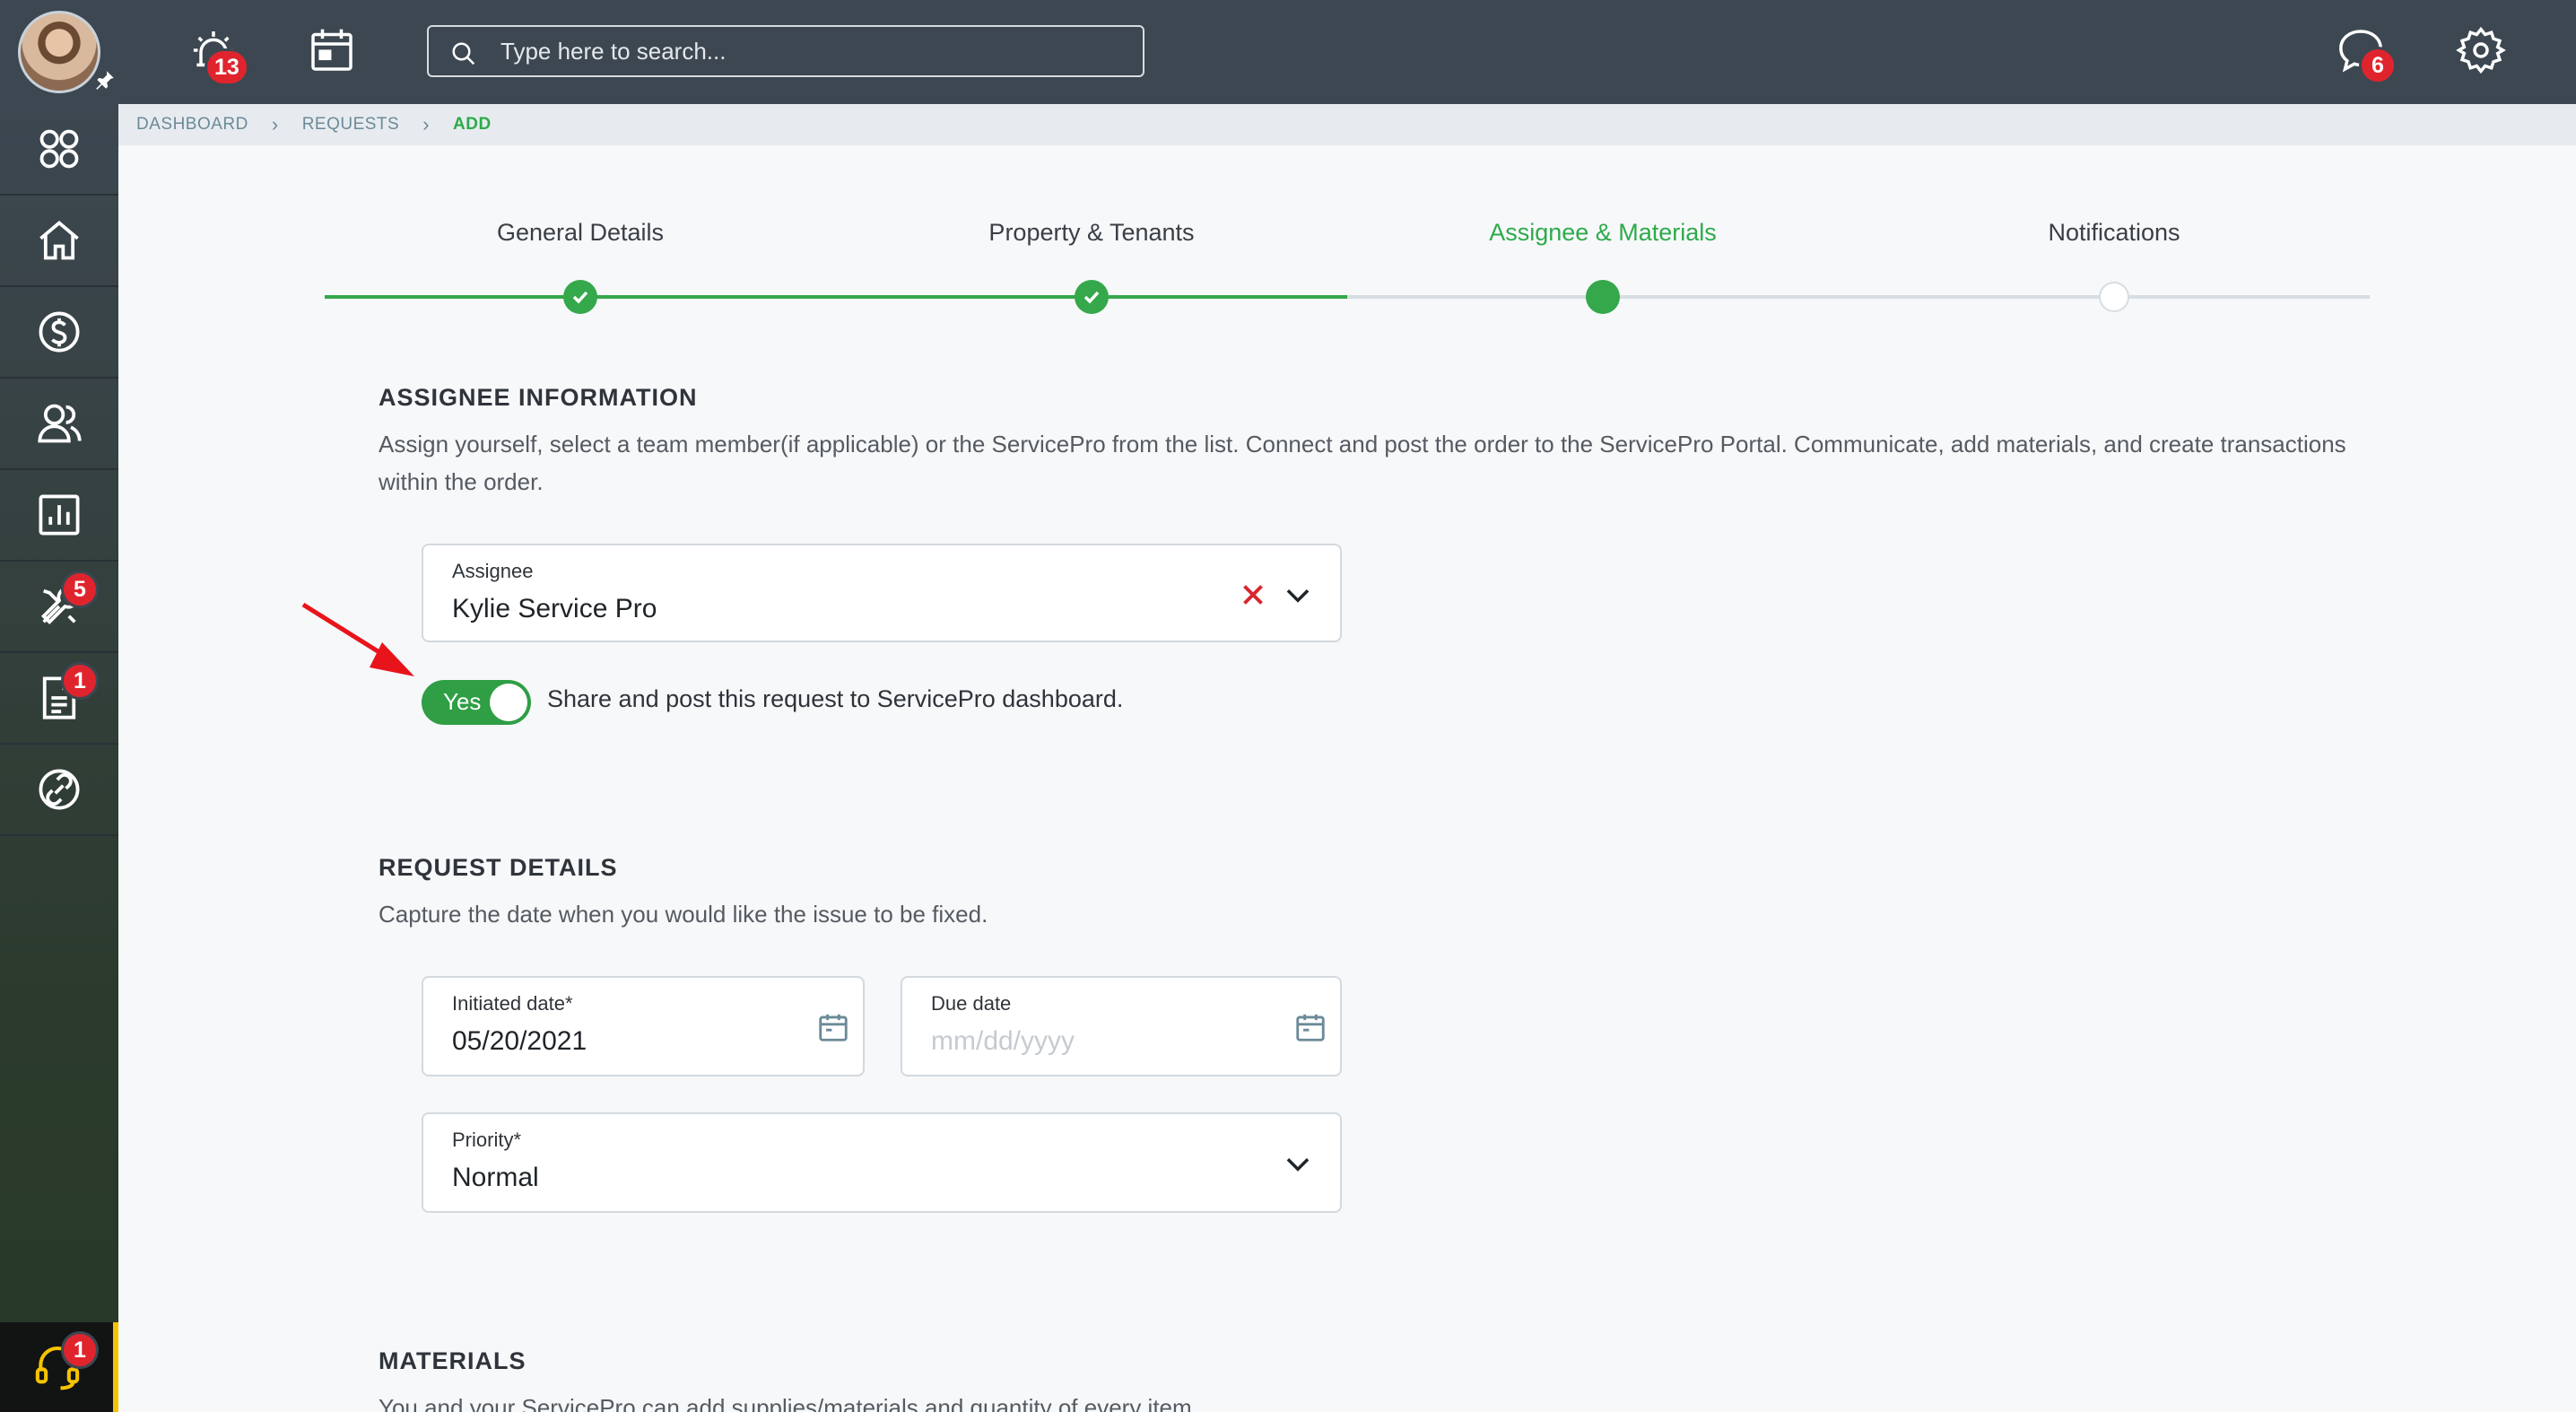 The image size is (2576, 1412). I want to click on initiated-date-label: Initiated date*, so click(512, 1003).